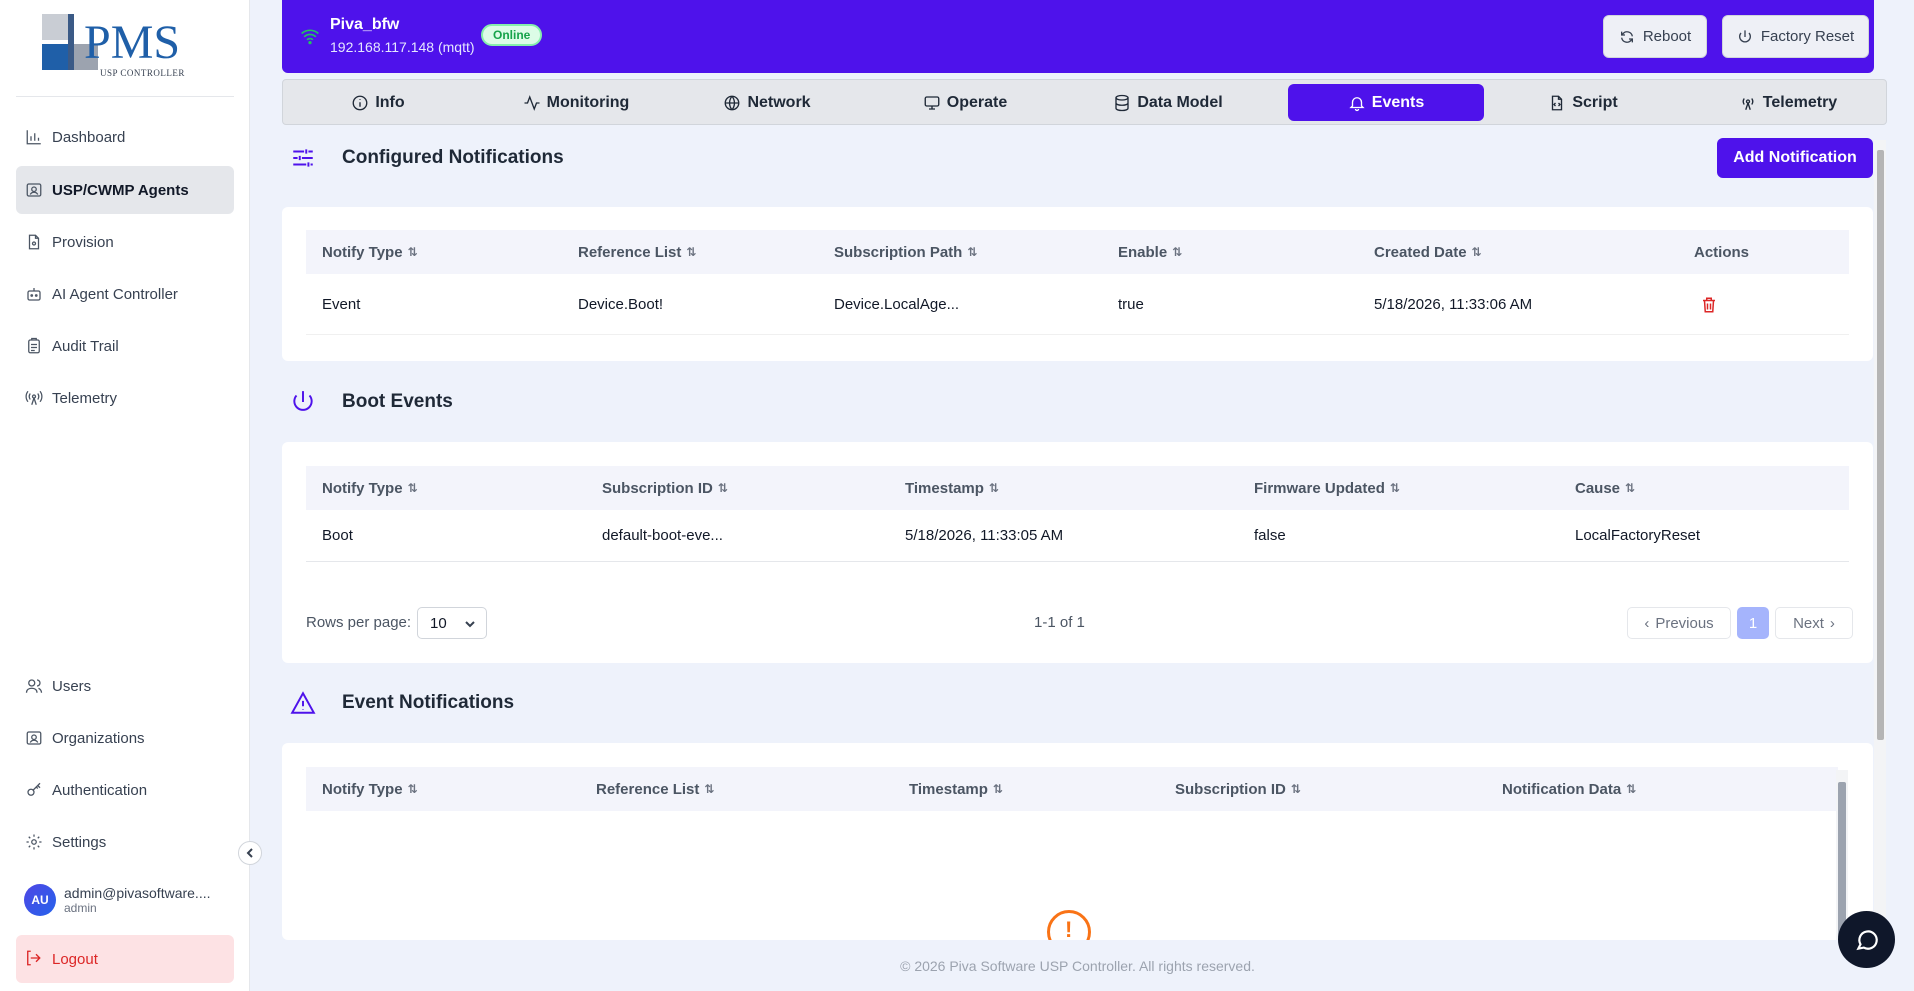  Describe the element at coordinates (438, 623) in the screenshot. I see `rows-per-page-value: 10` at that location.